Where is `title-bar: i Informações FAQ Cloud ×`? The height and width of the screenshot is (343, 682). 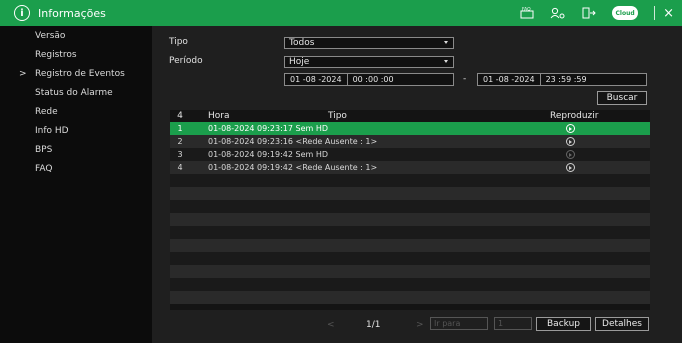 title-bar: i Informações FAQ Cloud × is located at coordinates (341, 13).